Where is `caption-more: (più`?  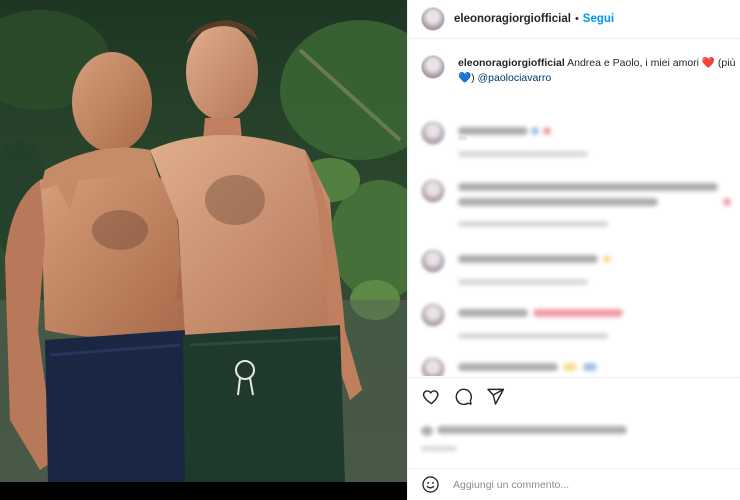 caption-more: (più is located at coordinates (725, 63).